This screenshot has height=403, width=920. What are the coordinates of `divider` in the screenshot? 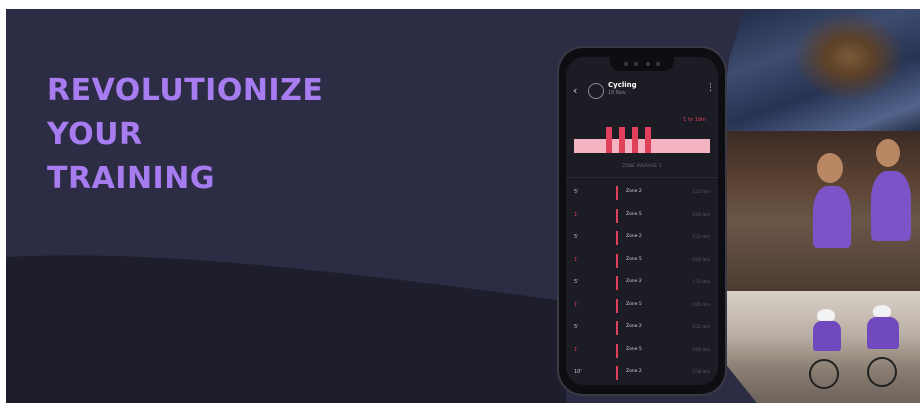 It's located at (642, 177).